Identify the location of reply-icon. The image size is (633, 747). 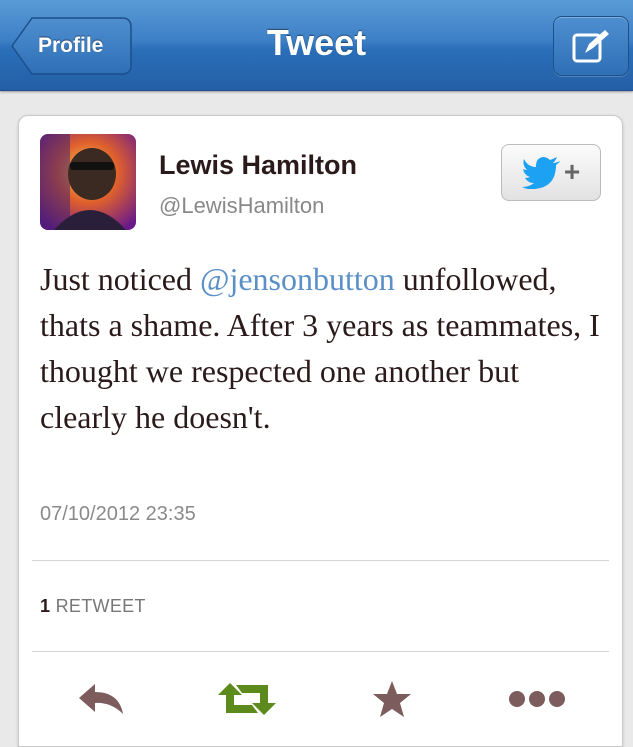
(101, 699).